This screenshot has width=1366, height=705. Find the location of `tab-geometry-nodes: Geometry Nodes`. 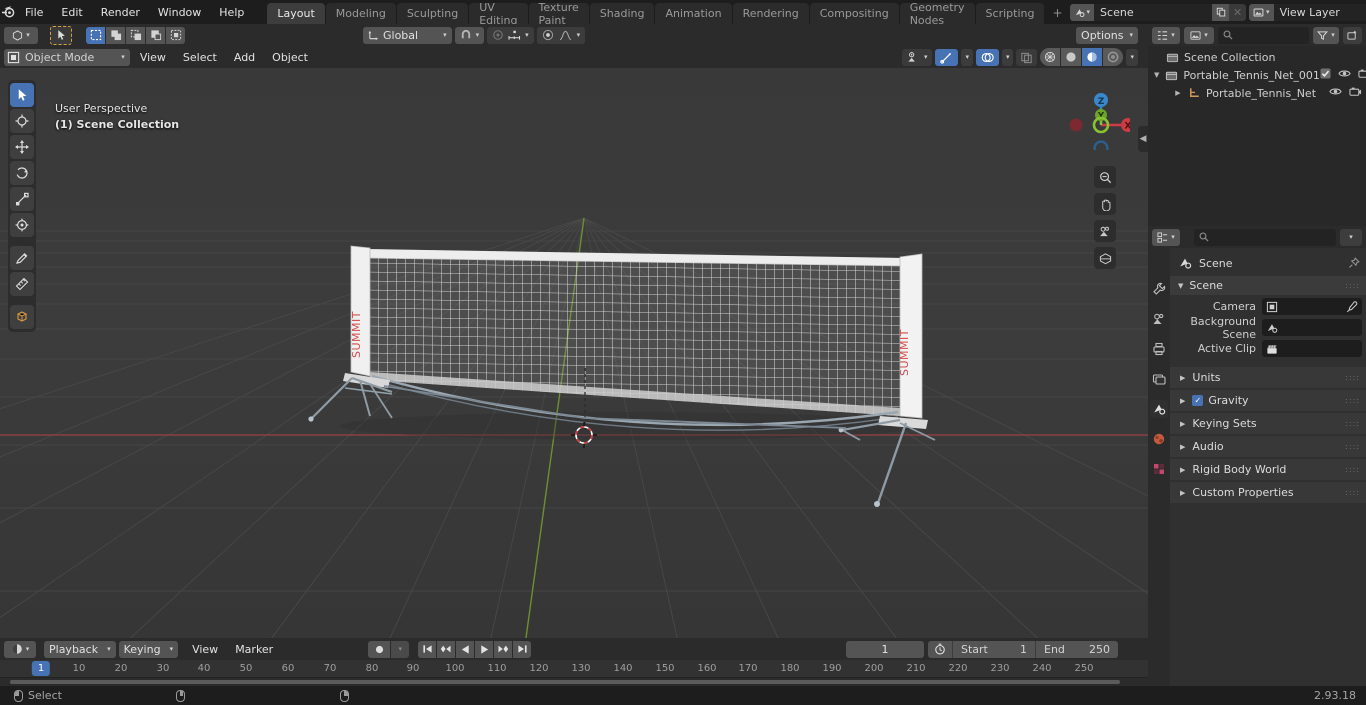

tab-geometry-nodes: Geometry Nodes is located at coordinates (937, 14).